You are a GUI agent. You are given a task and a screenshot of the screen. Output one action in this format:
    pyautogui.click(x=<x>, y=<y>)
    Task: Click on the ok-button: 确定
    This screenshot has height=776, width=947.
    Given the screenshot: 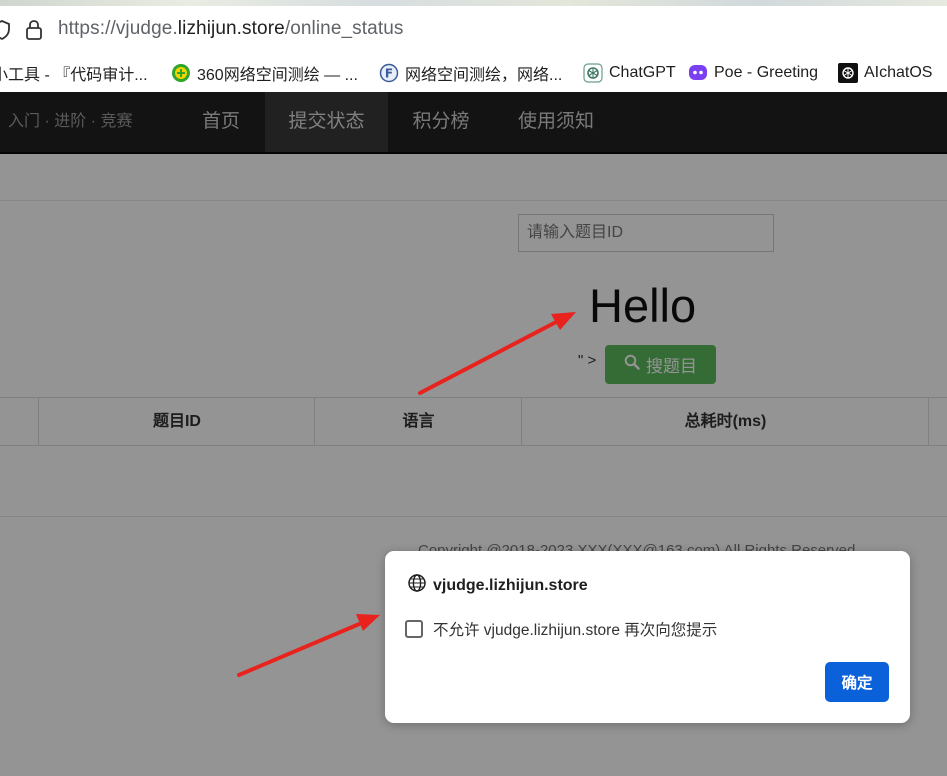 What is the action you would take?
    pyautogui.click(x=857, y=682)
    